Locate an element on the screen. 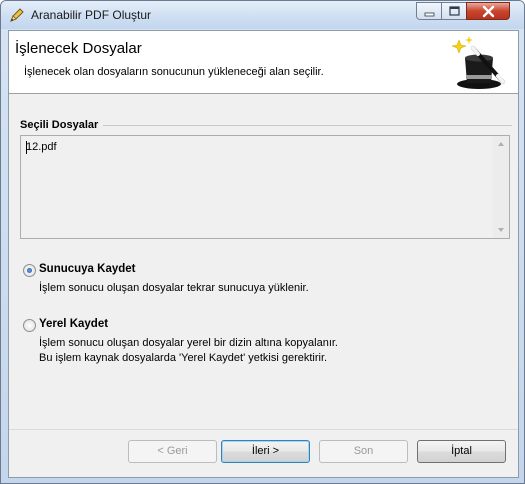  footer-divider is located at coordinates (263, 429).